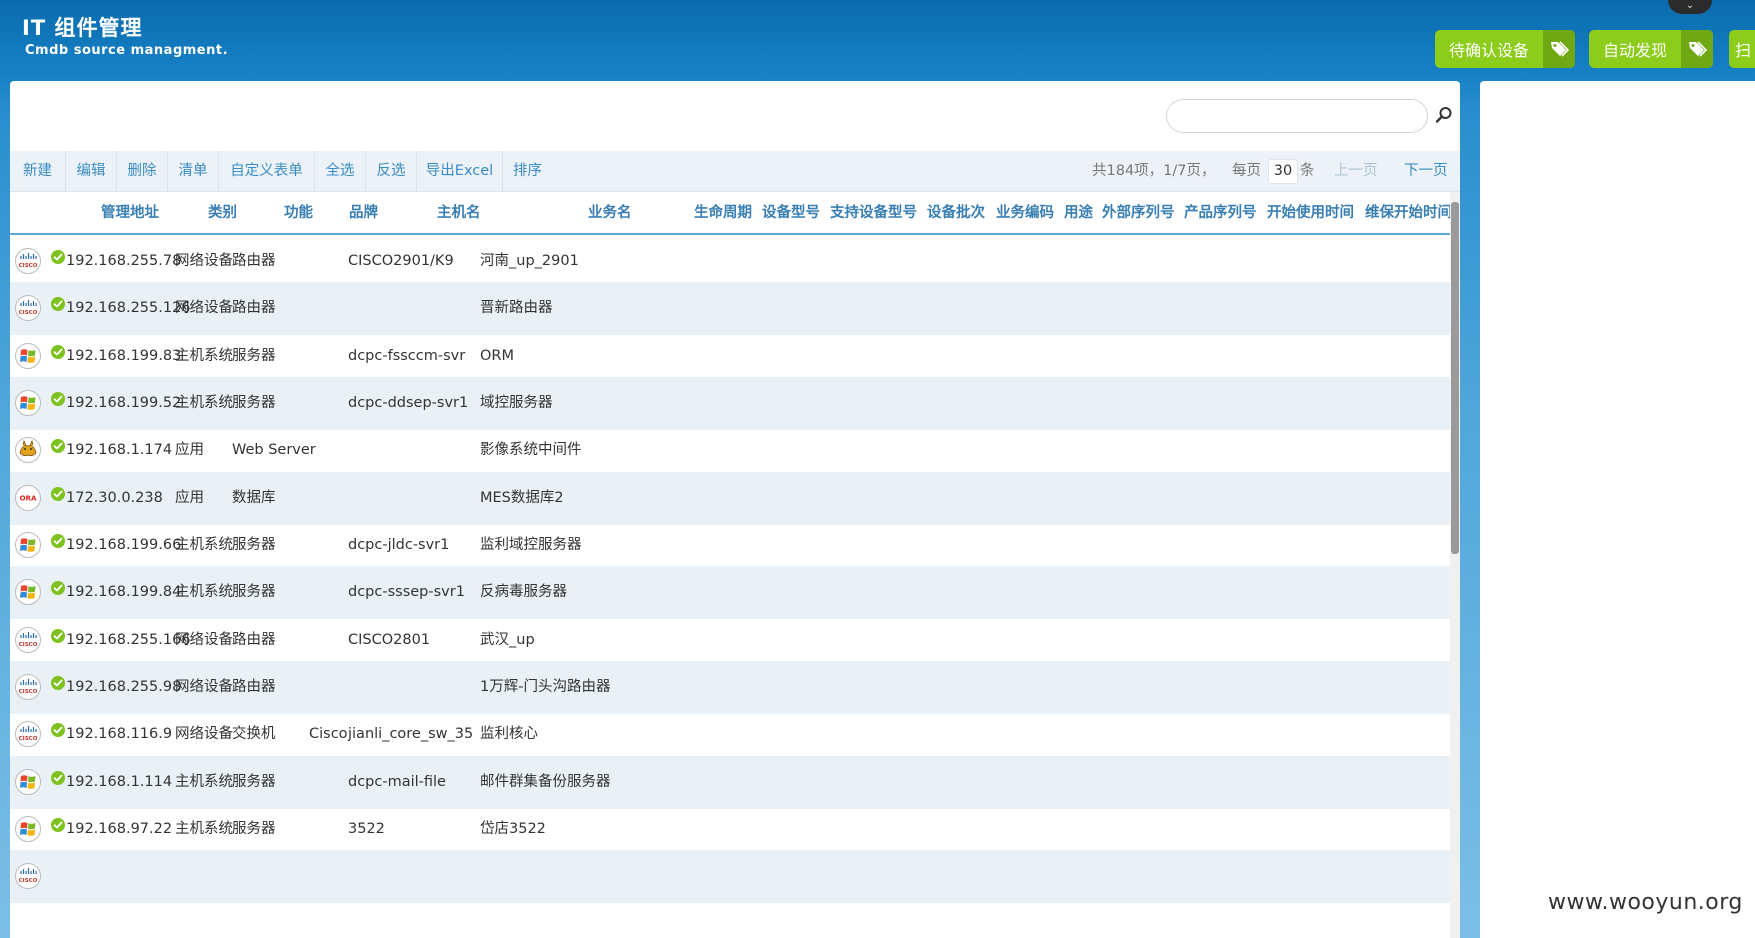  I want to click on pending-devices-button: 待确认设备, so click(1505, 49).